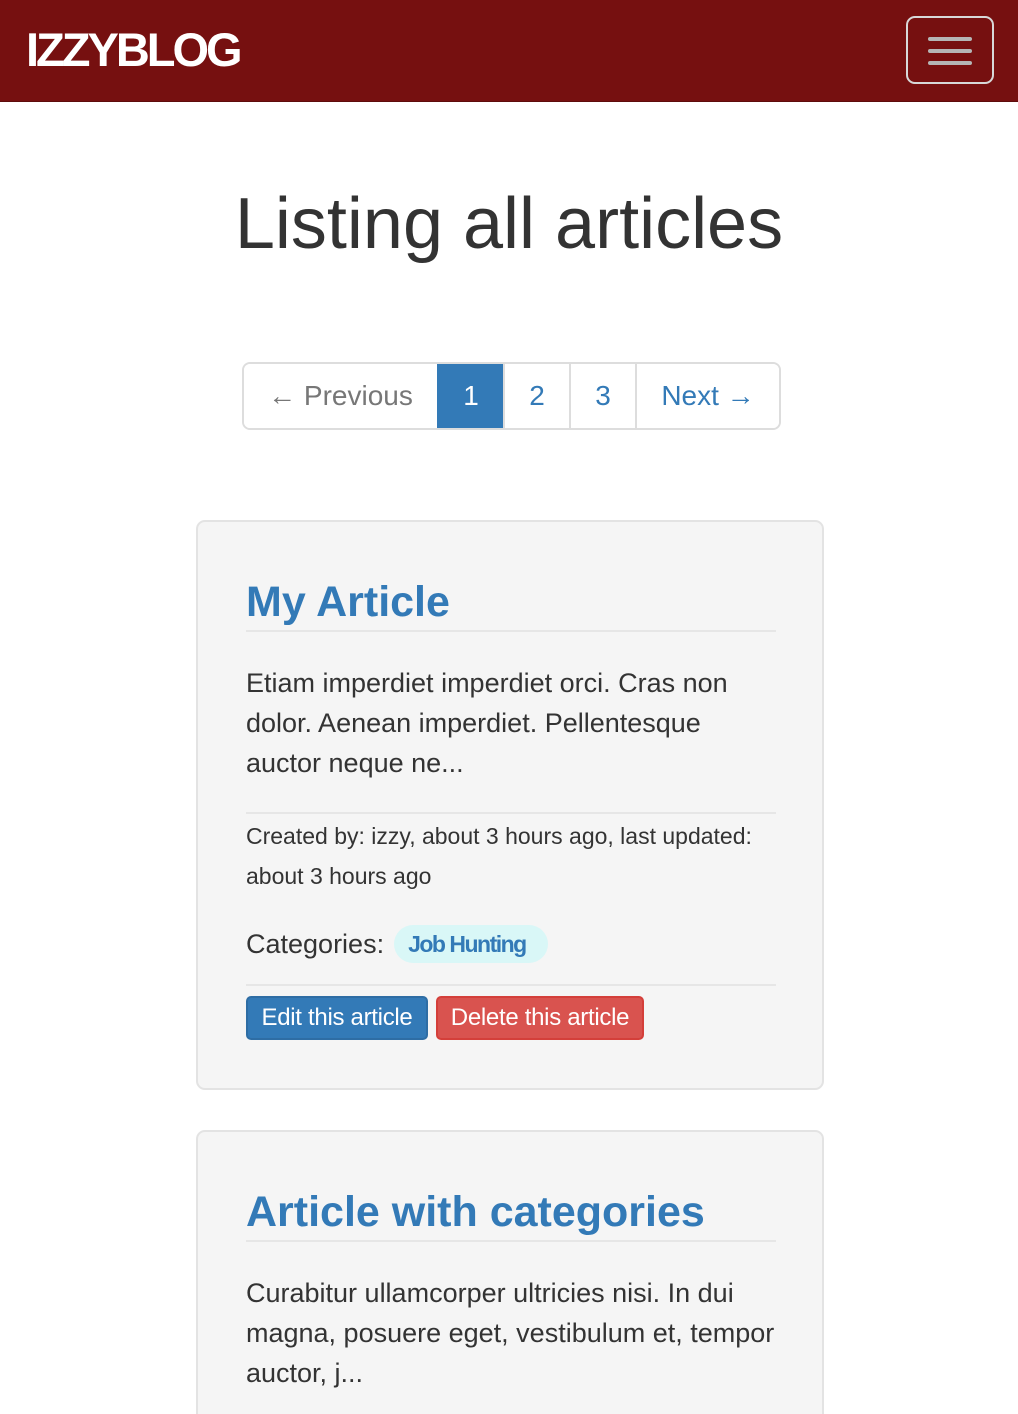  Describe the element at coordinates (315, 943) in the screenshot. I see `categories-label: Categories:` at that location.